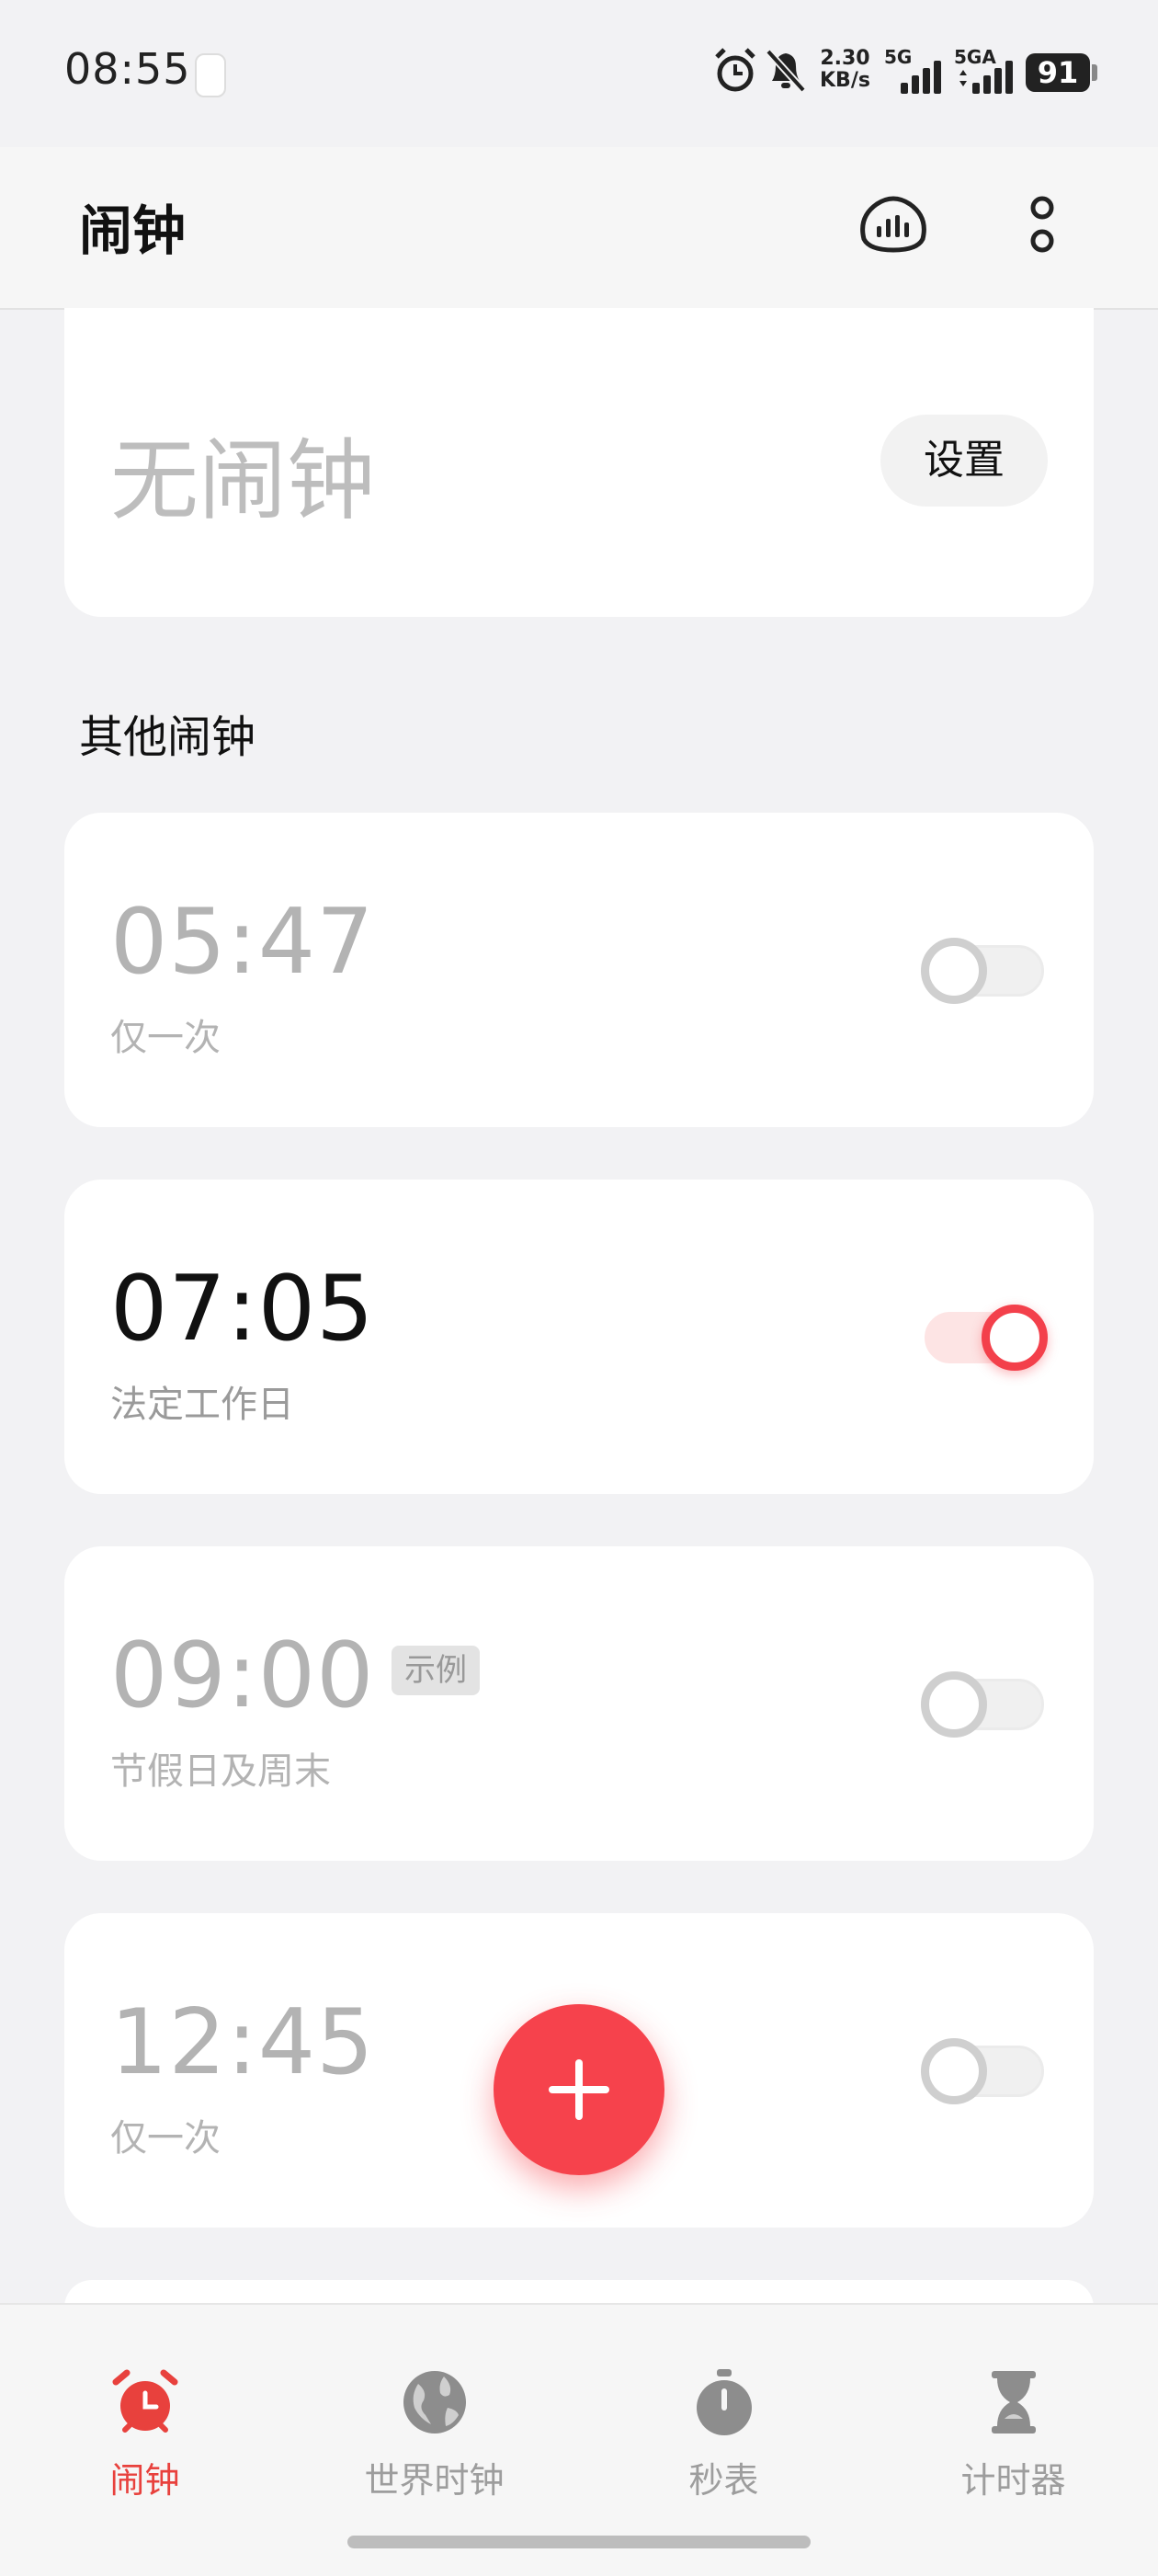  I want to click on next-alarm-card: 无闹钟 设置, so click(579, 462).